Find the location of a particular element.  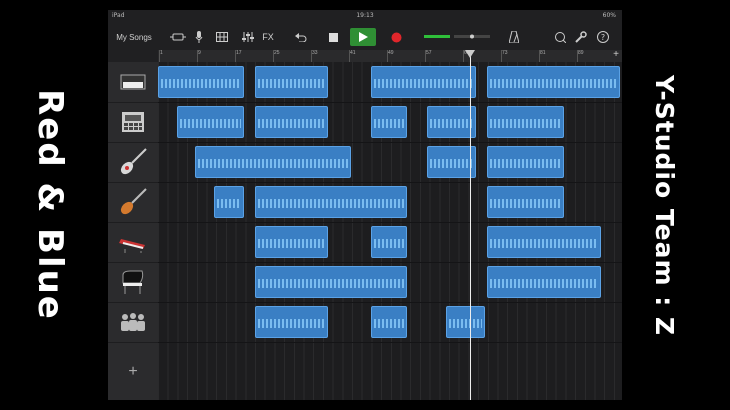

ruler-mark: 73 is located at coordinates (504, 56).